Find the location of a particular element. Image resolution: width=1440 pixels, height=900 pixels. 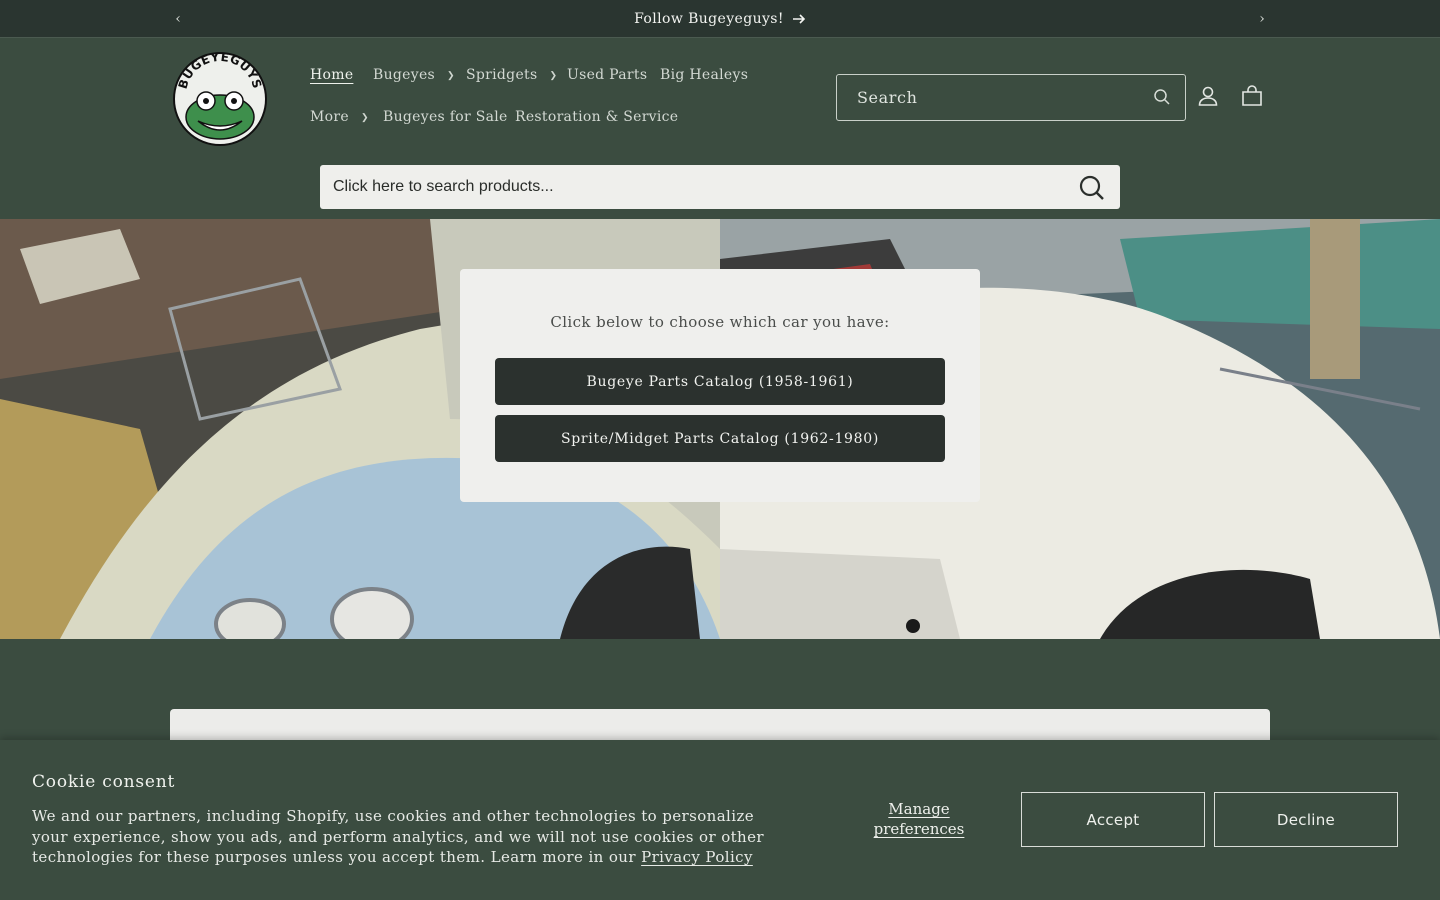

nav-big-healeys-label: Big Healeys is located at coordinates (704, 75).